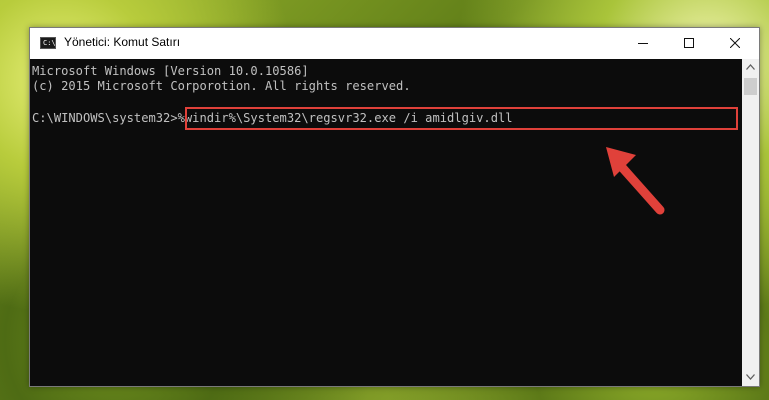 The width and height of the screenshot is (769, 400). I want to click on command-highlight-box, so click(461, 118).